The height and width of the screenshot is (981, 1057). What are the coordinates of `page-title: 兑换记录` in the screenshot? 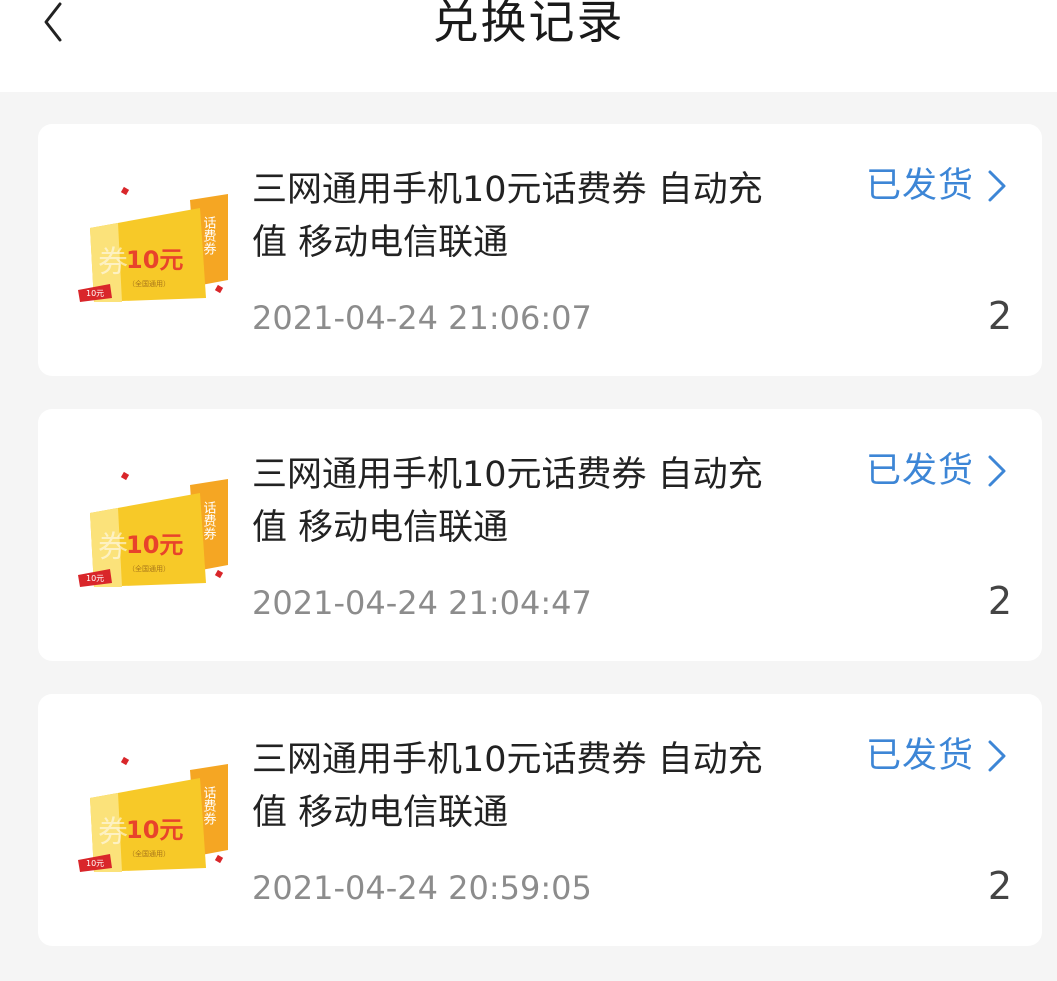 It's located at (528, 24).